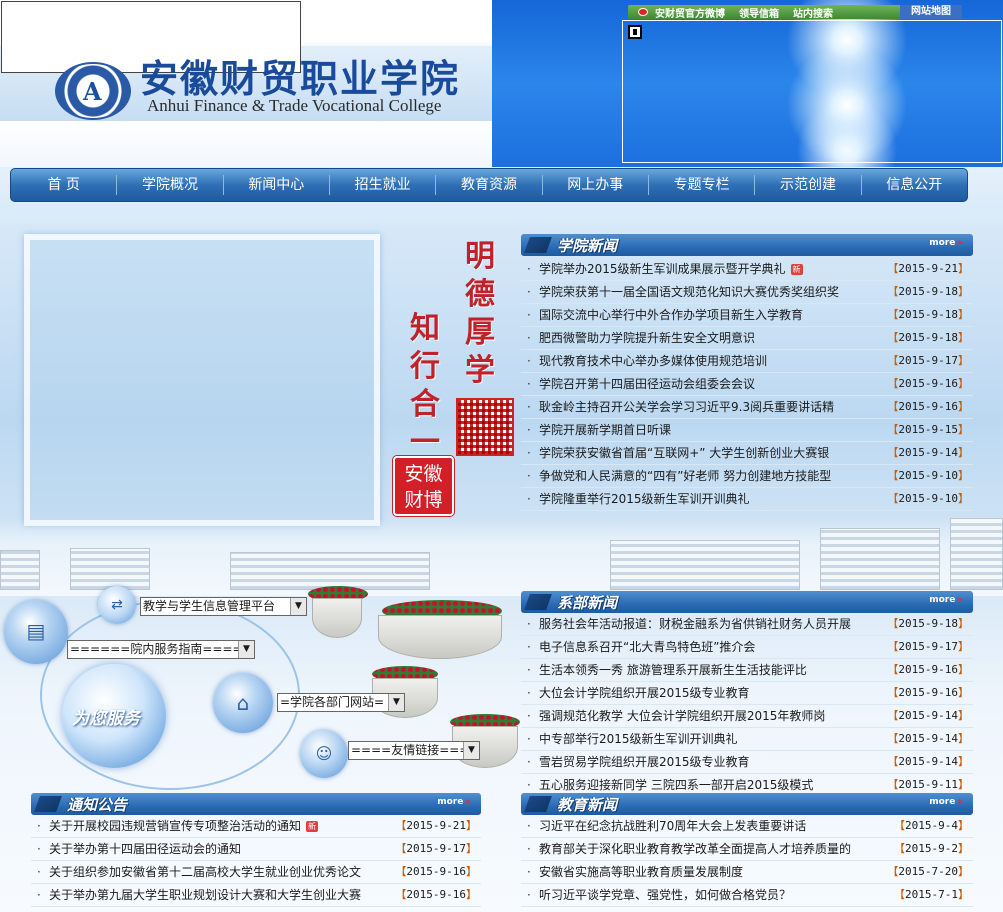  I want to click on nav-edu-resources: 教育资源, so click(489, 185).